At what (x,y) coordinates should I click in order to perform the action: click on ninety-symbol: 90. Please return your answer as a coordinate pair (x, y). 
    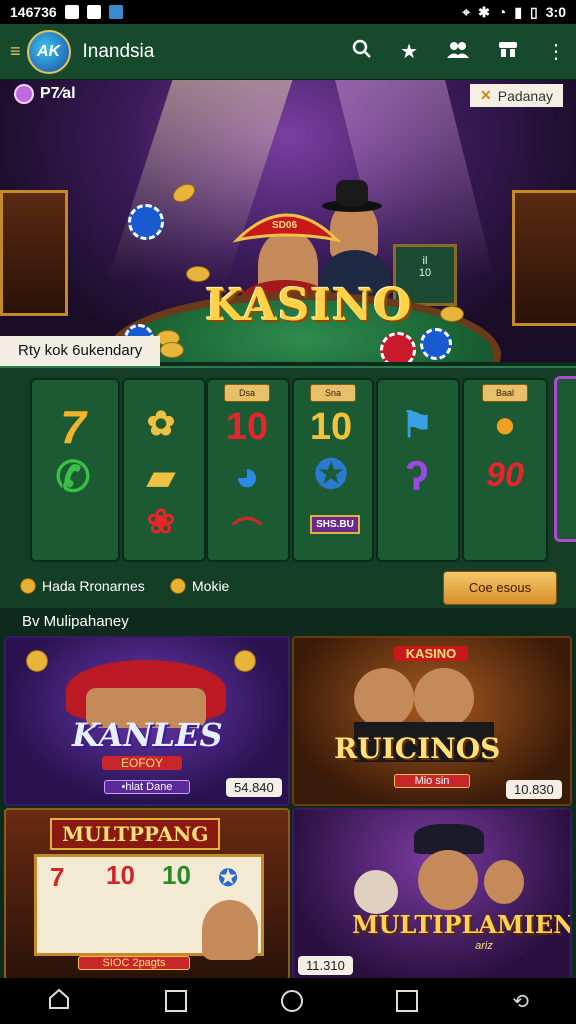
    Looking at the image, I should click on (505, 475).